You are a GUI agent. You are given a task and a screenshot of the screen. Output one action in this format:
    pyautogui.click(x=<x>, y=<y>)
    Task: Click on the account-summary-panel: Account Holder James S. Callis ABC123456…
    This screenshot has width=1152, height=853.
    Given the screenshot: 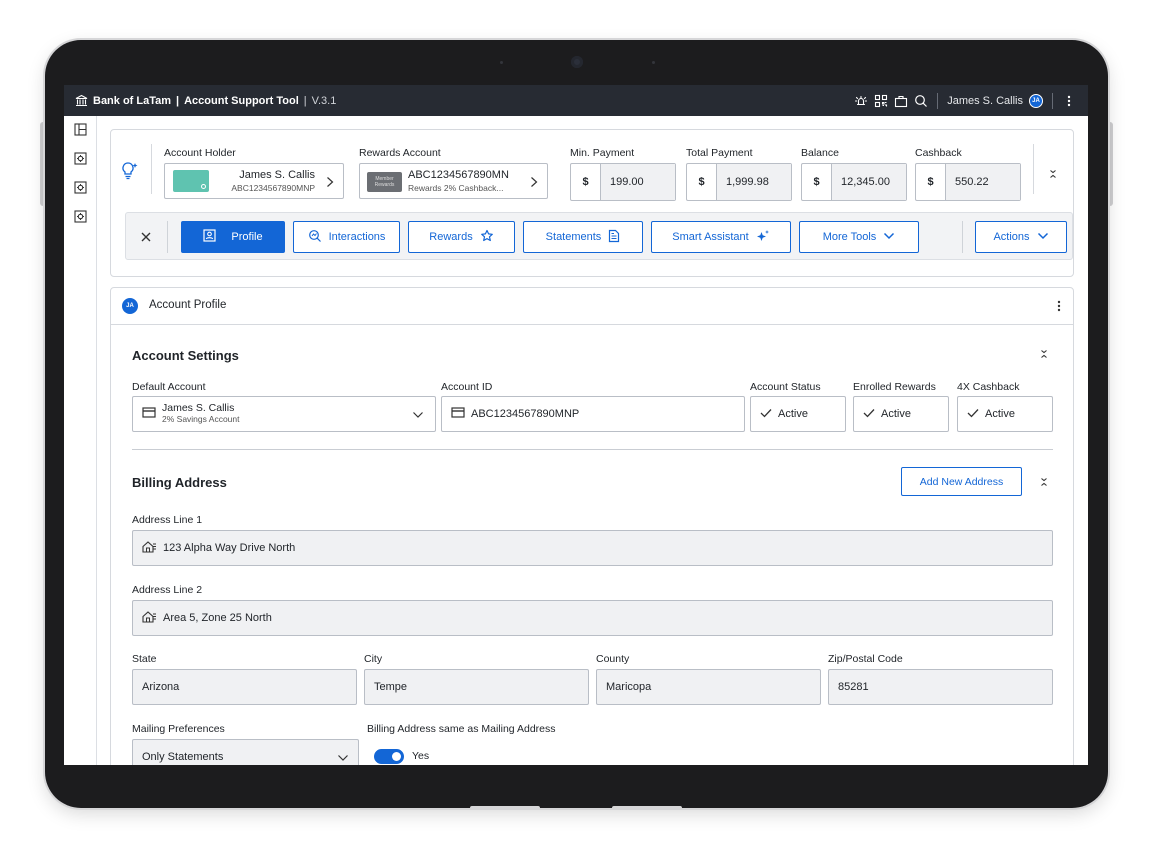 What is the action you would take?
    pyautogui.click(x=592, y=203)
    